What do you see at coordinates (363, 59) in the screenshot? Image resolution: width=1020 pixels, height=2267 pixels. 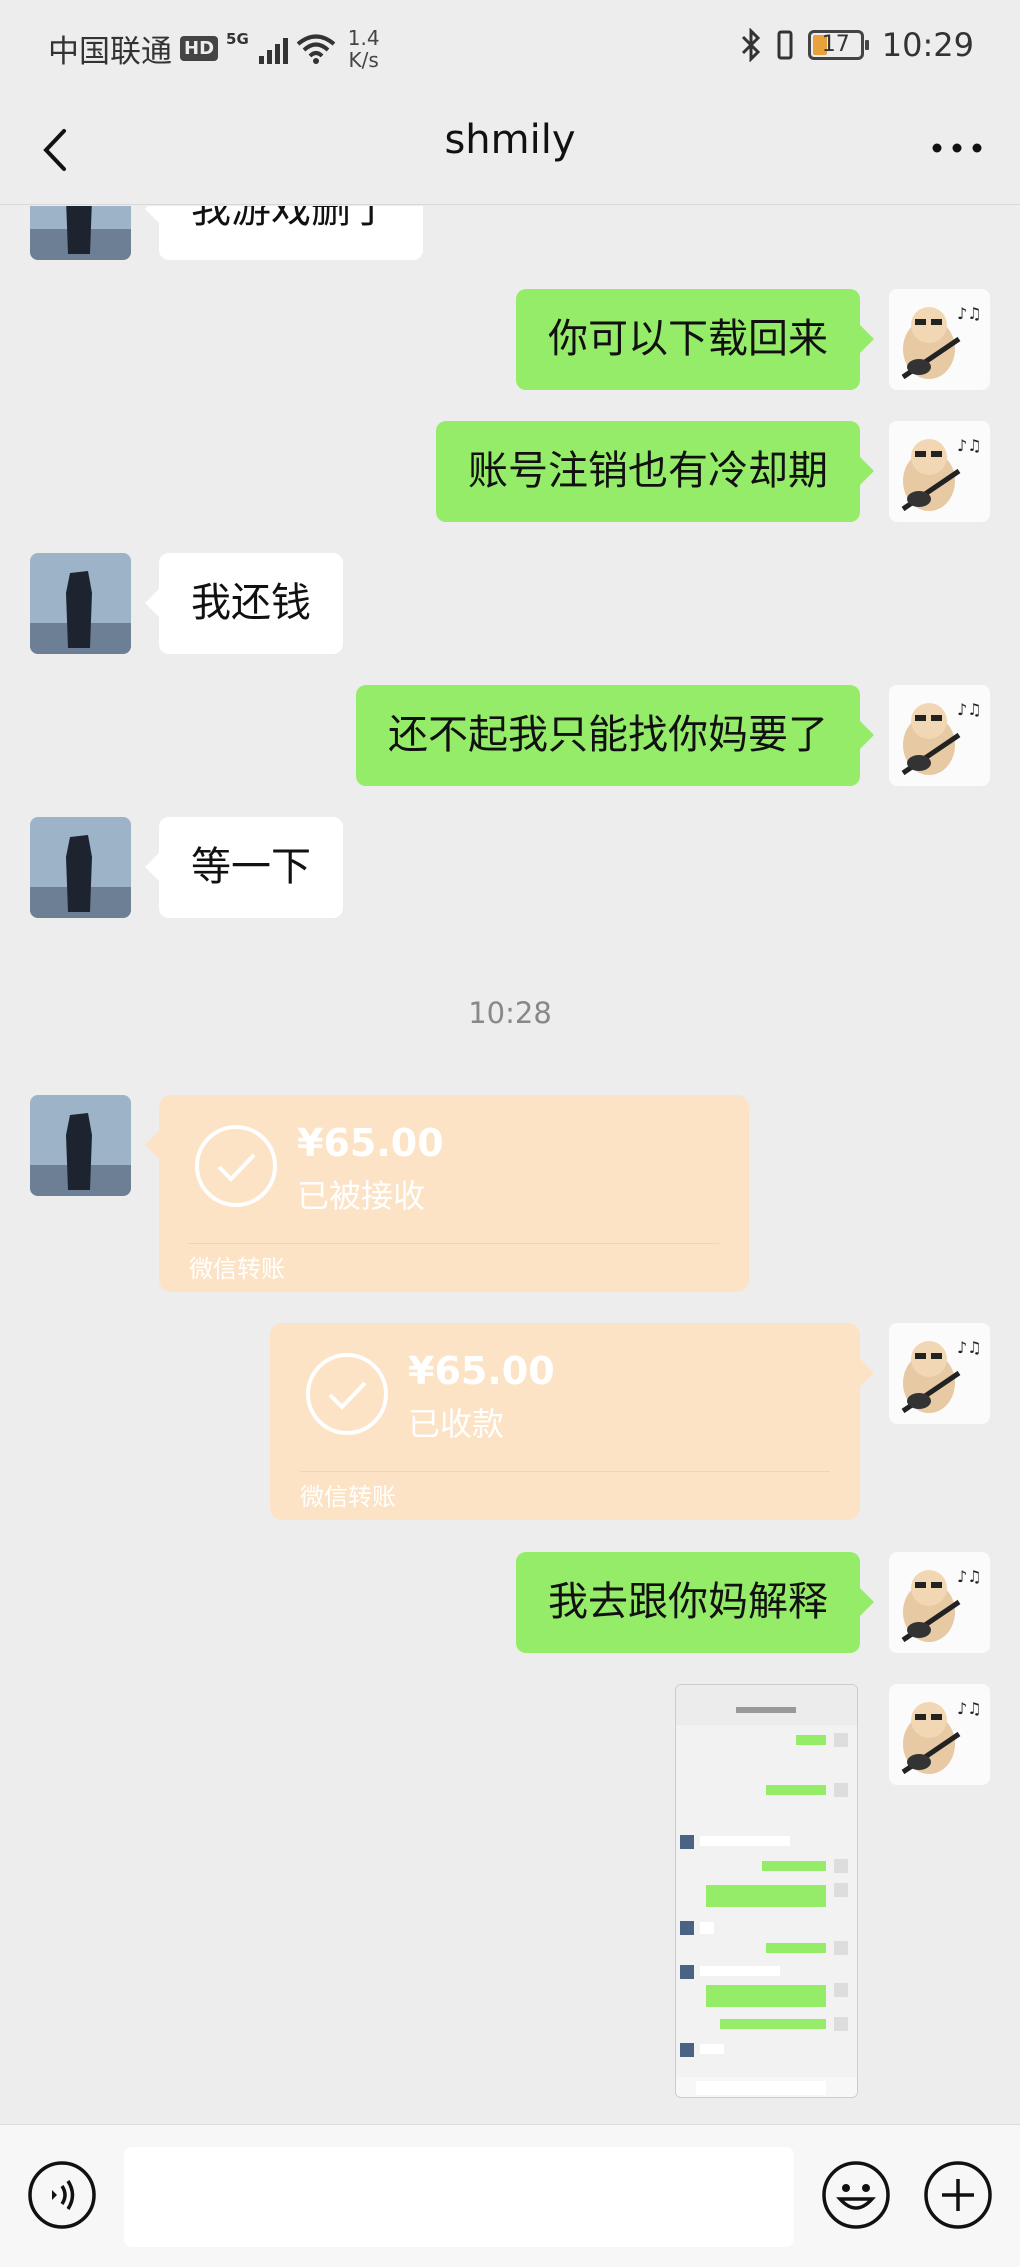 I see `speed-unit: K/s` at bounding box center [363, 59].